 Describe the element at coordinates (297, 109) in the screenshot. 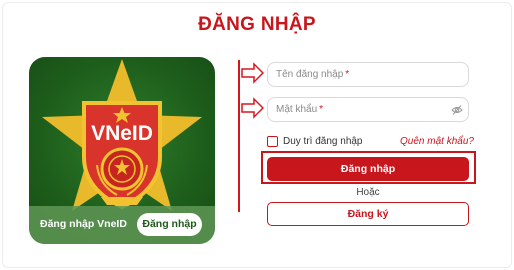

I see `password-placeholder: Mật khẩu` at that location.